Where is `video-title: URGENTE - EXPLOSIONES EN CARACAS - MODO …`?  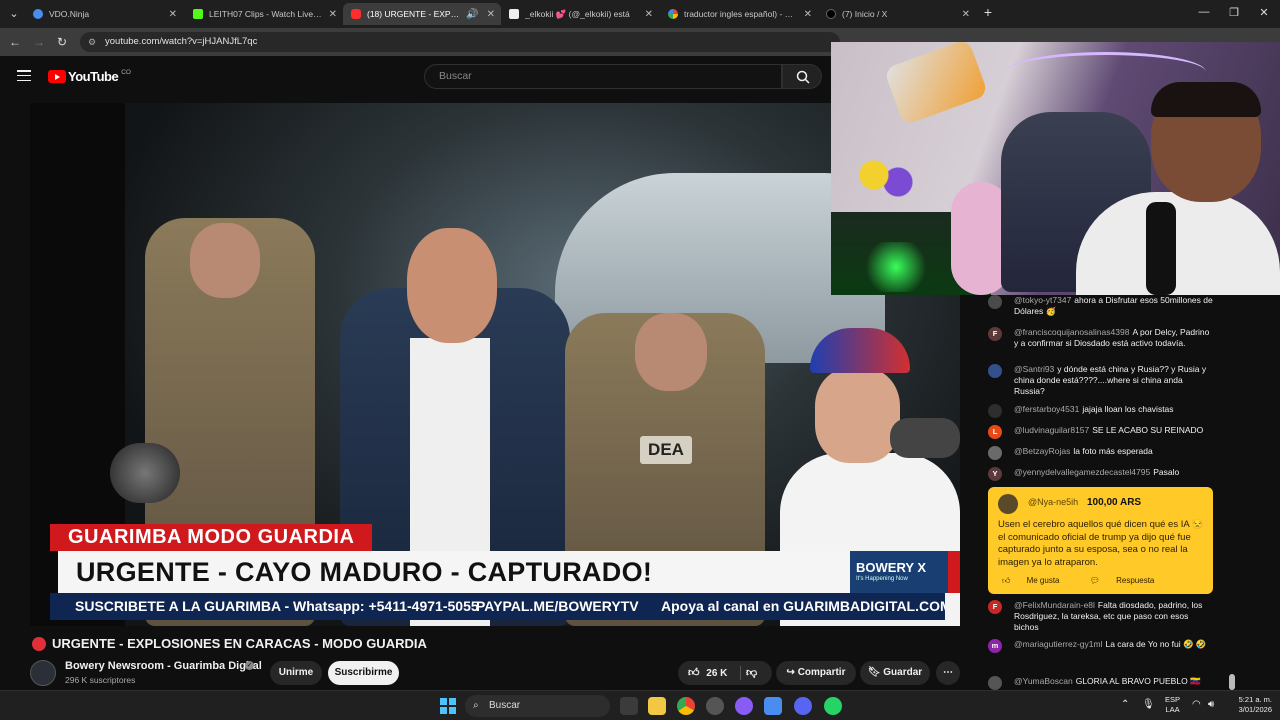
video-title: URGENTE - EXPLOSIONES EN CARACAS - MODO … is located at coordinates (239, 643).